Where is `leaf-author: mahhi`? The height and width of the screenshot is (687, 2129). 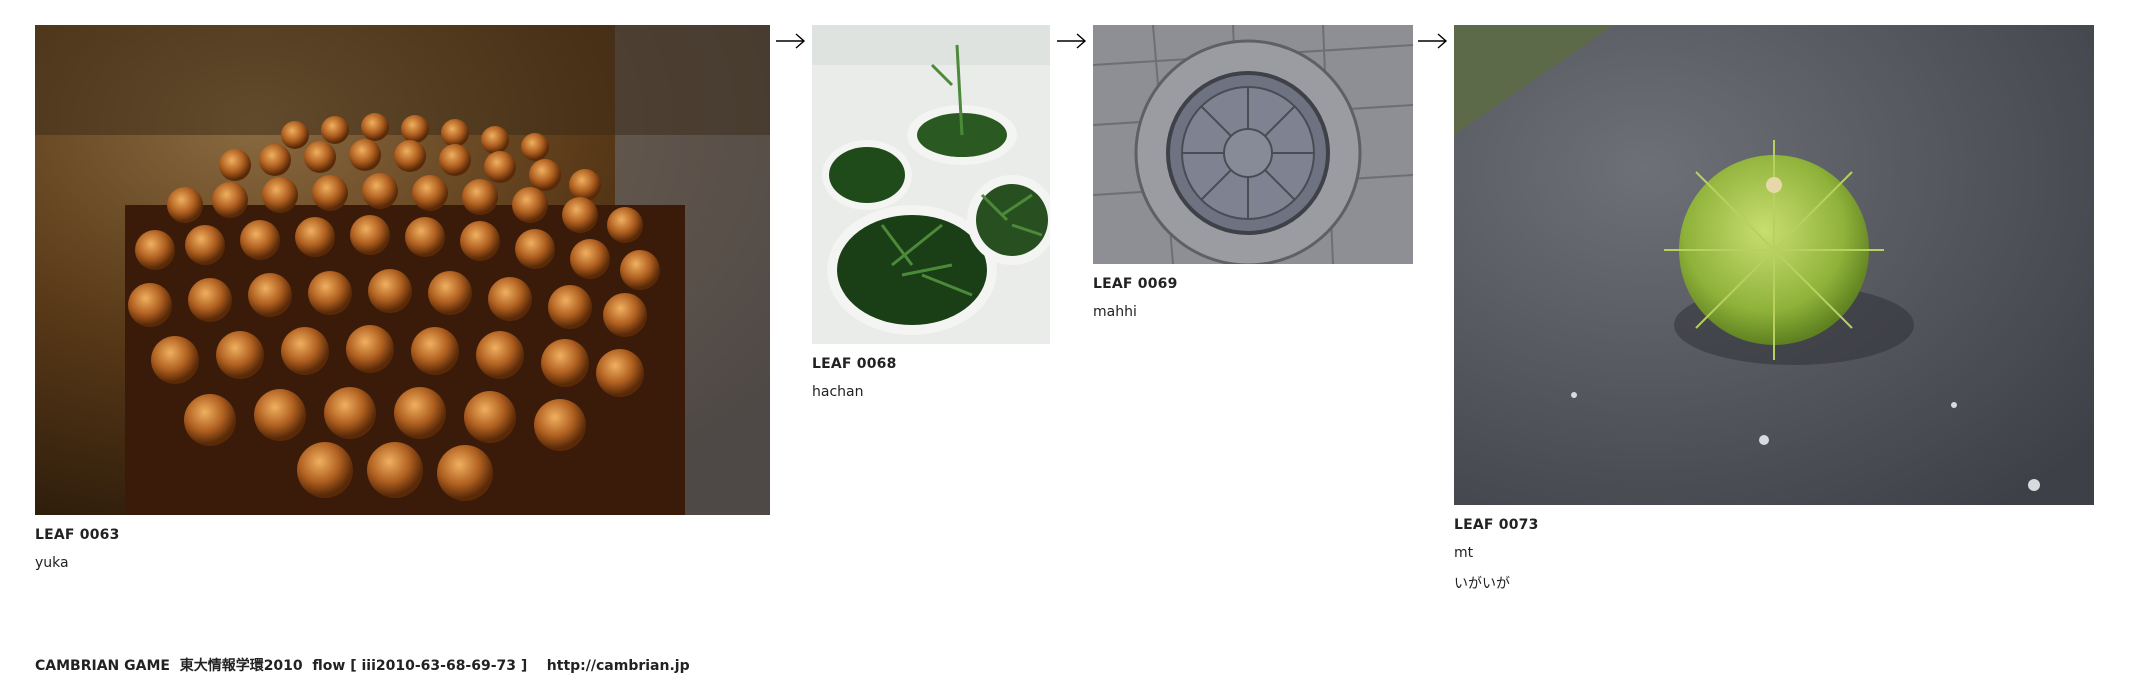
leaf-author: mahhi is located at coordinates (1253, 312).